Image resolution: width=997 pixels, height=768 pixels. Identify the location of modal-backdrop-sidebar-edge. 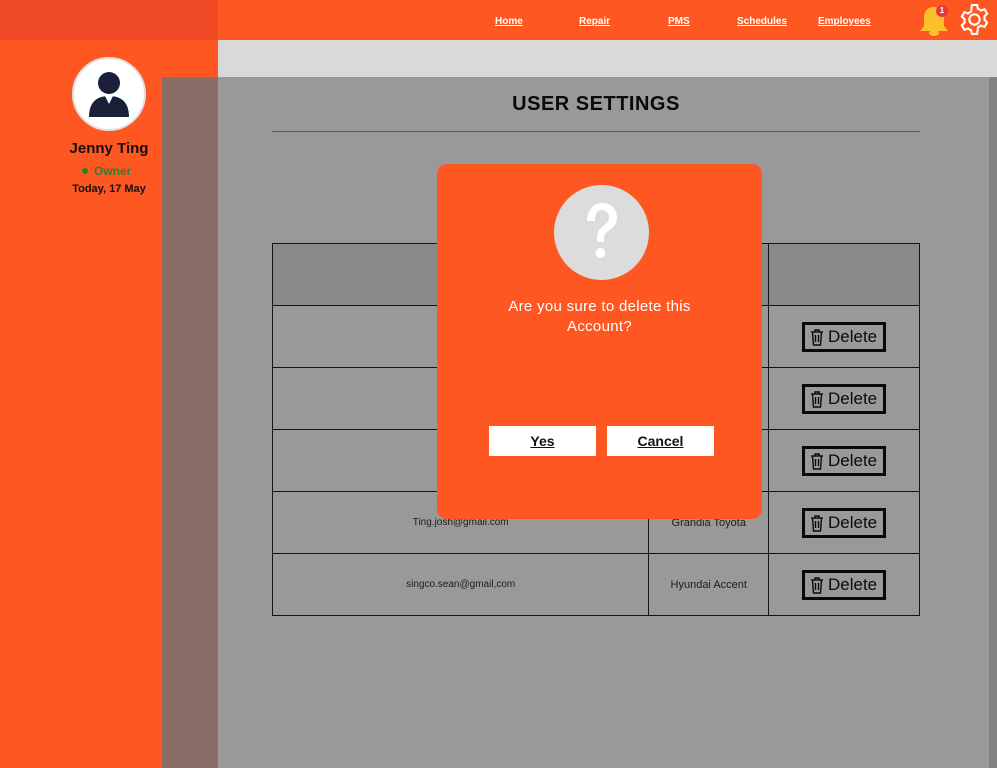
(190, 422).